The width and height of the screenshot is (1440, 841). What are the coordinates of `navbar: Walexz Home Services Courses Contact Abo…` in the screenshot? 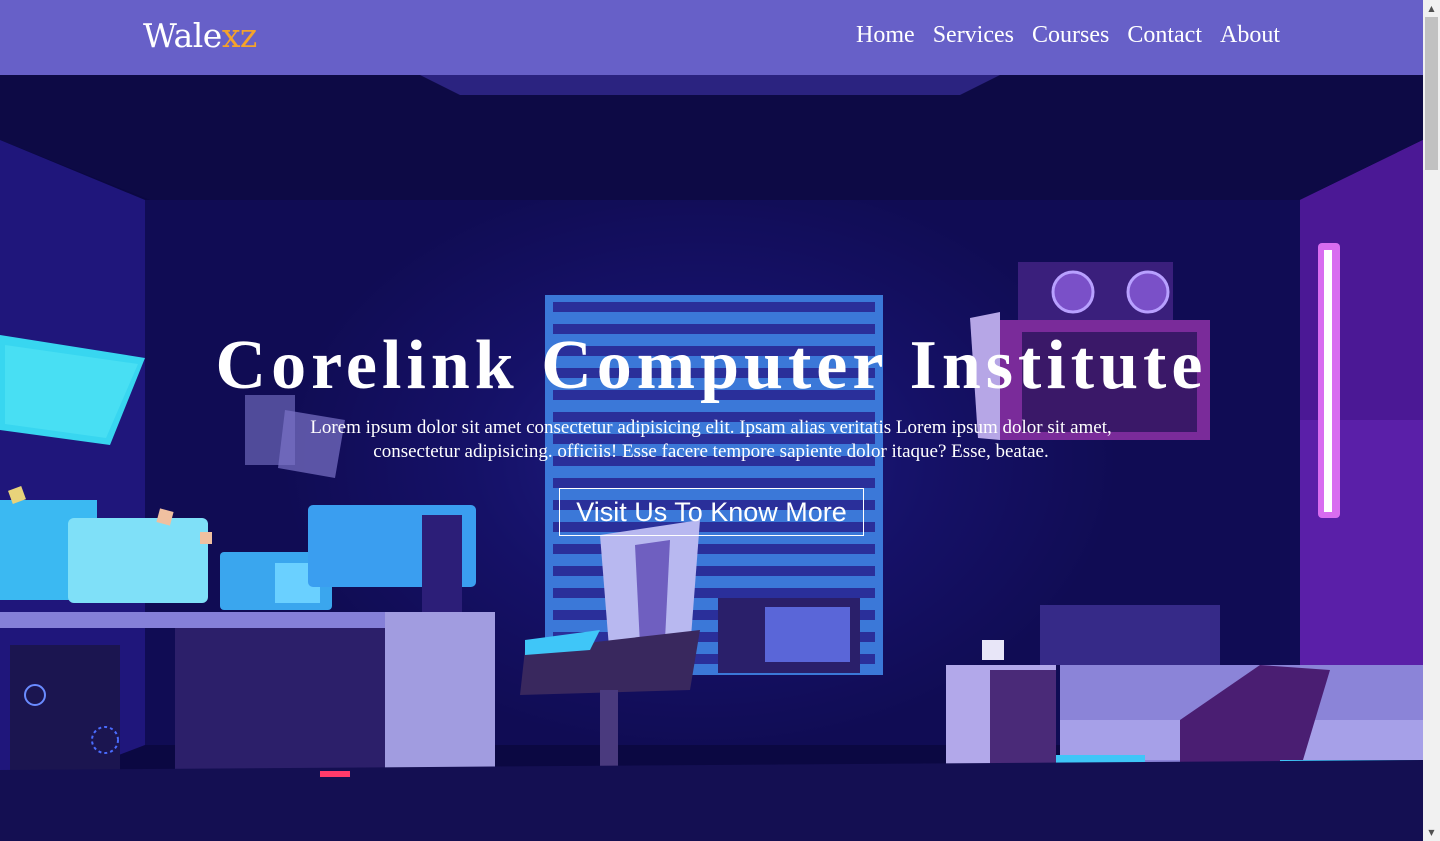 It's located at (711, 37).